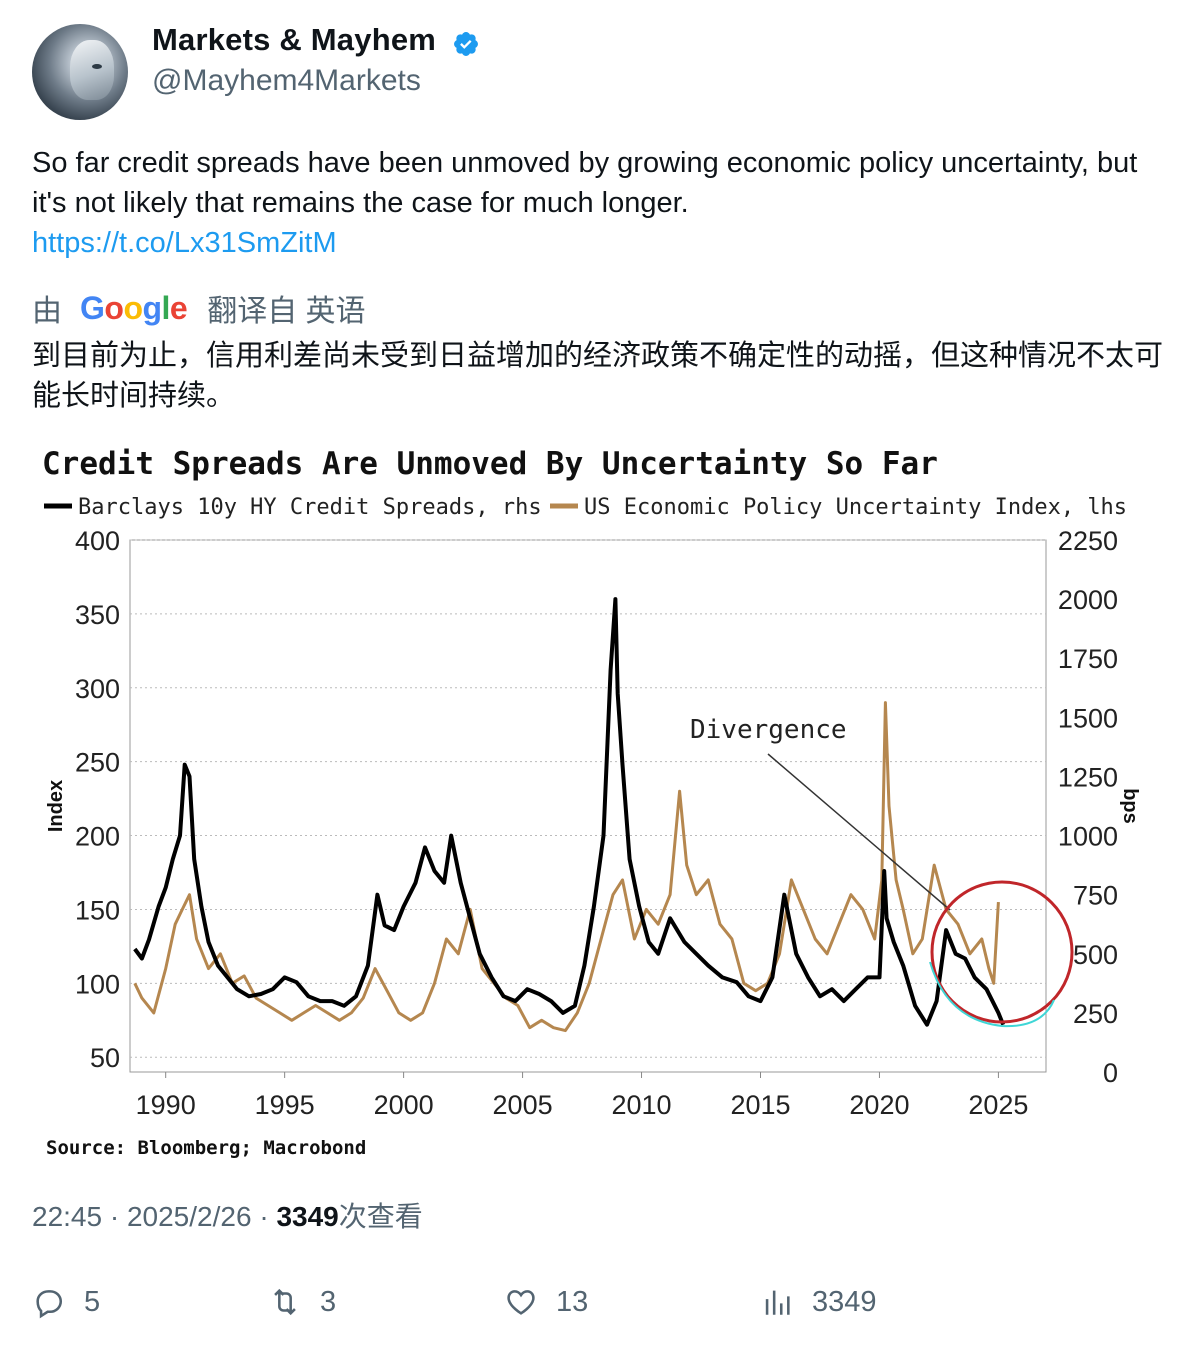 The image size is (1196, 1348). I want to click on tweet-date: 2025/2/26, so click(189, 1216).